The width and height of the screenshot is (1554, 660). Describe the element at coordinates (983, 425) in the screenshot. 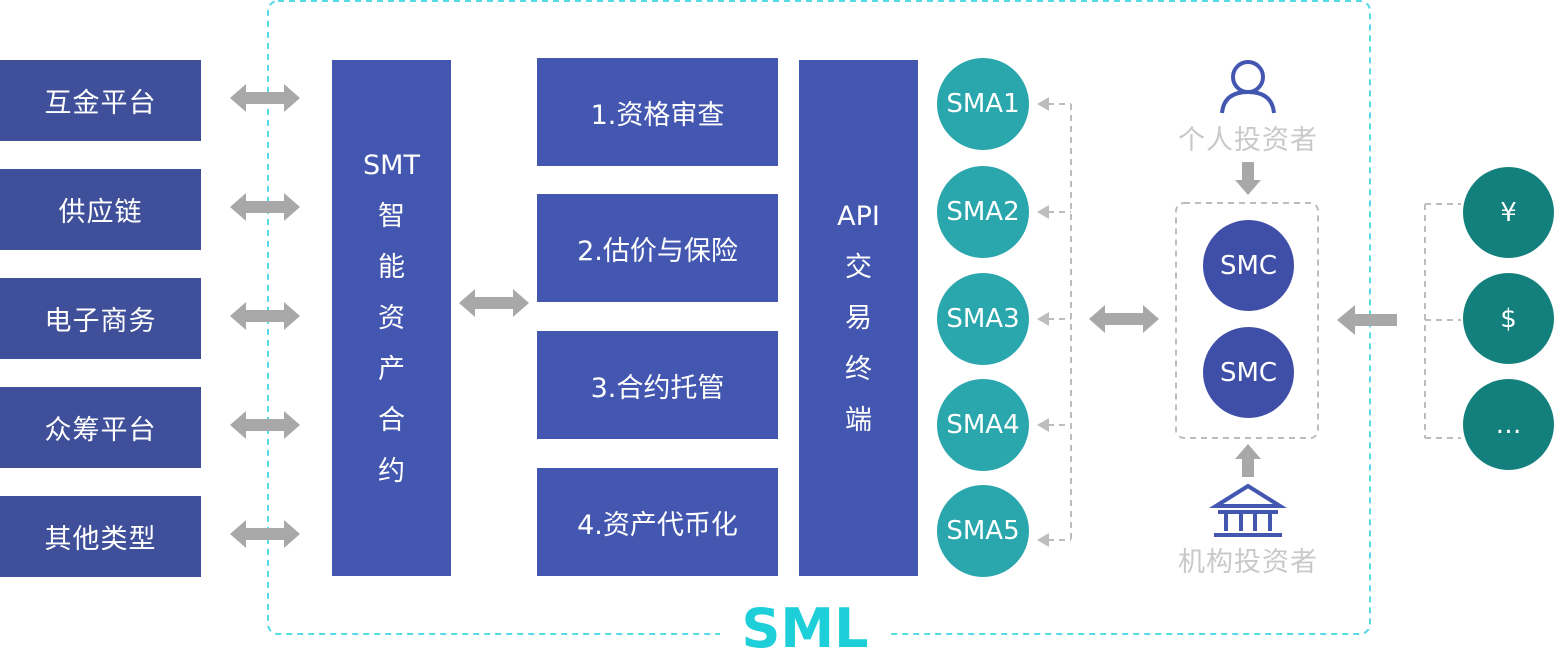

I see `sma-node-4: SMA4` at that location.